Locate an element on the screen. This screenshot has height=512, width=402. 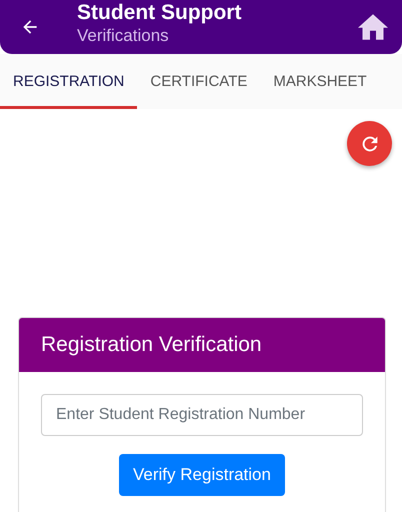
verify-registration-button: Verify Registration is located at coordinates (202, 475).